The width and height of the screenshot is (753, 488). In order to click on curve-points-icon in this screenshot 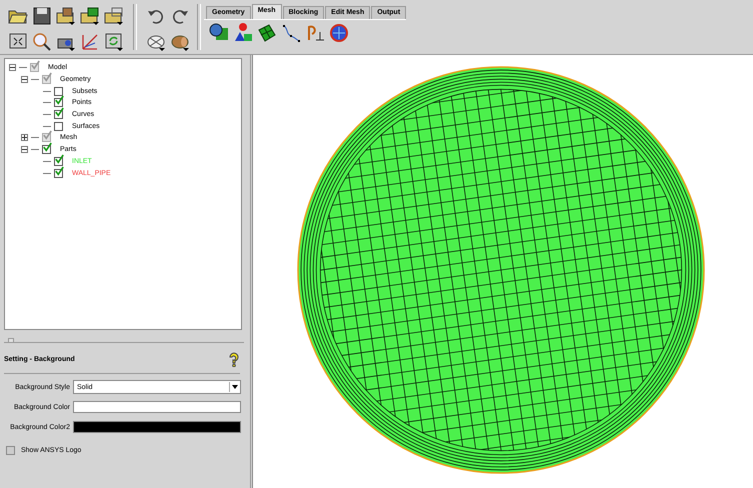, I will do `click(291, 33)`.